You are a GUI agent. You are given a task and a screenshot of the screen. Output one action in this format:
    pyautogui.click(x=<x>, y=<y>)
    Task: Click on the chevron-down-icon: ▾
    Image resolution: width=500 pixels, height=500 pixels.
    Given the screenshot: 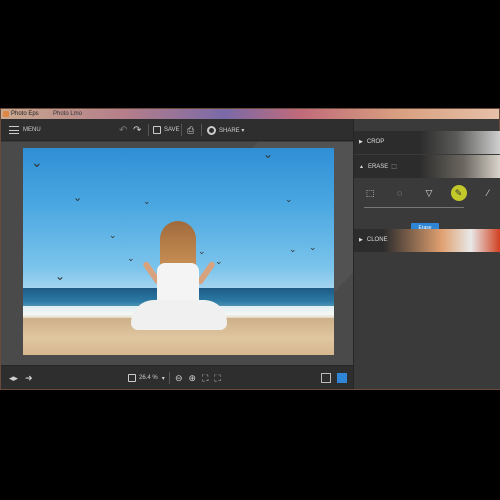 What is the action you would take?
    pyautogui.click(x=163, y=378)
    